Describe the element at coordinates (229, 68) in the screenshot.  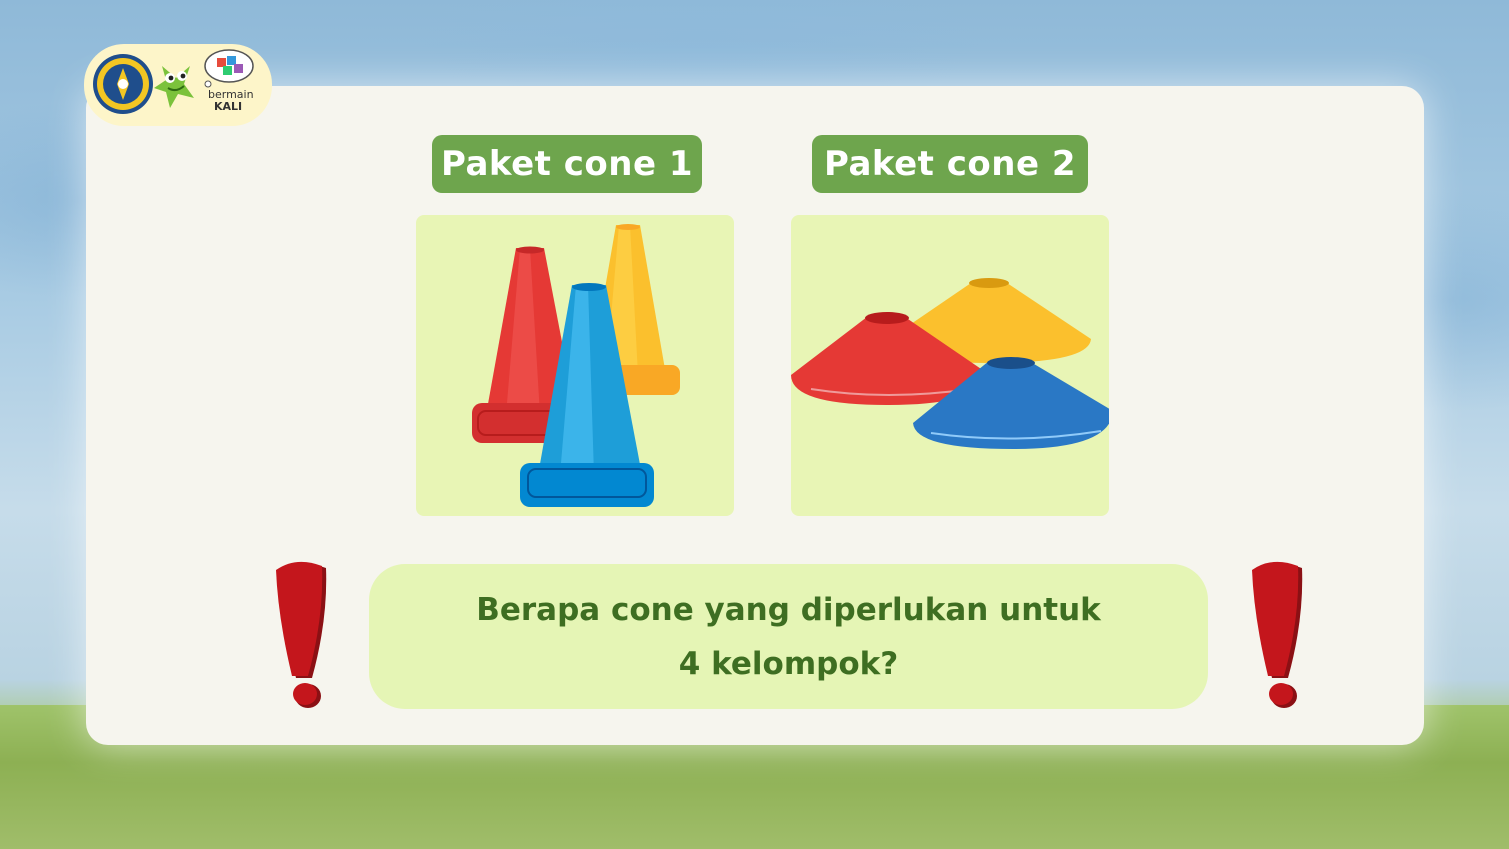
I see `thought-bubble-icon` at that location.